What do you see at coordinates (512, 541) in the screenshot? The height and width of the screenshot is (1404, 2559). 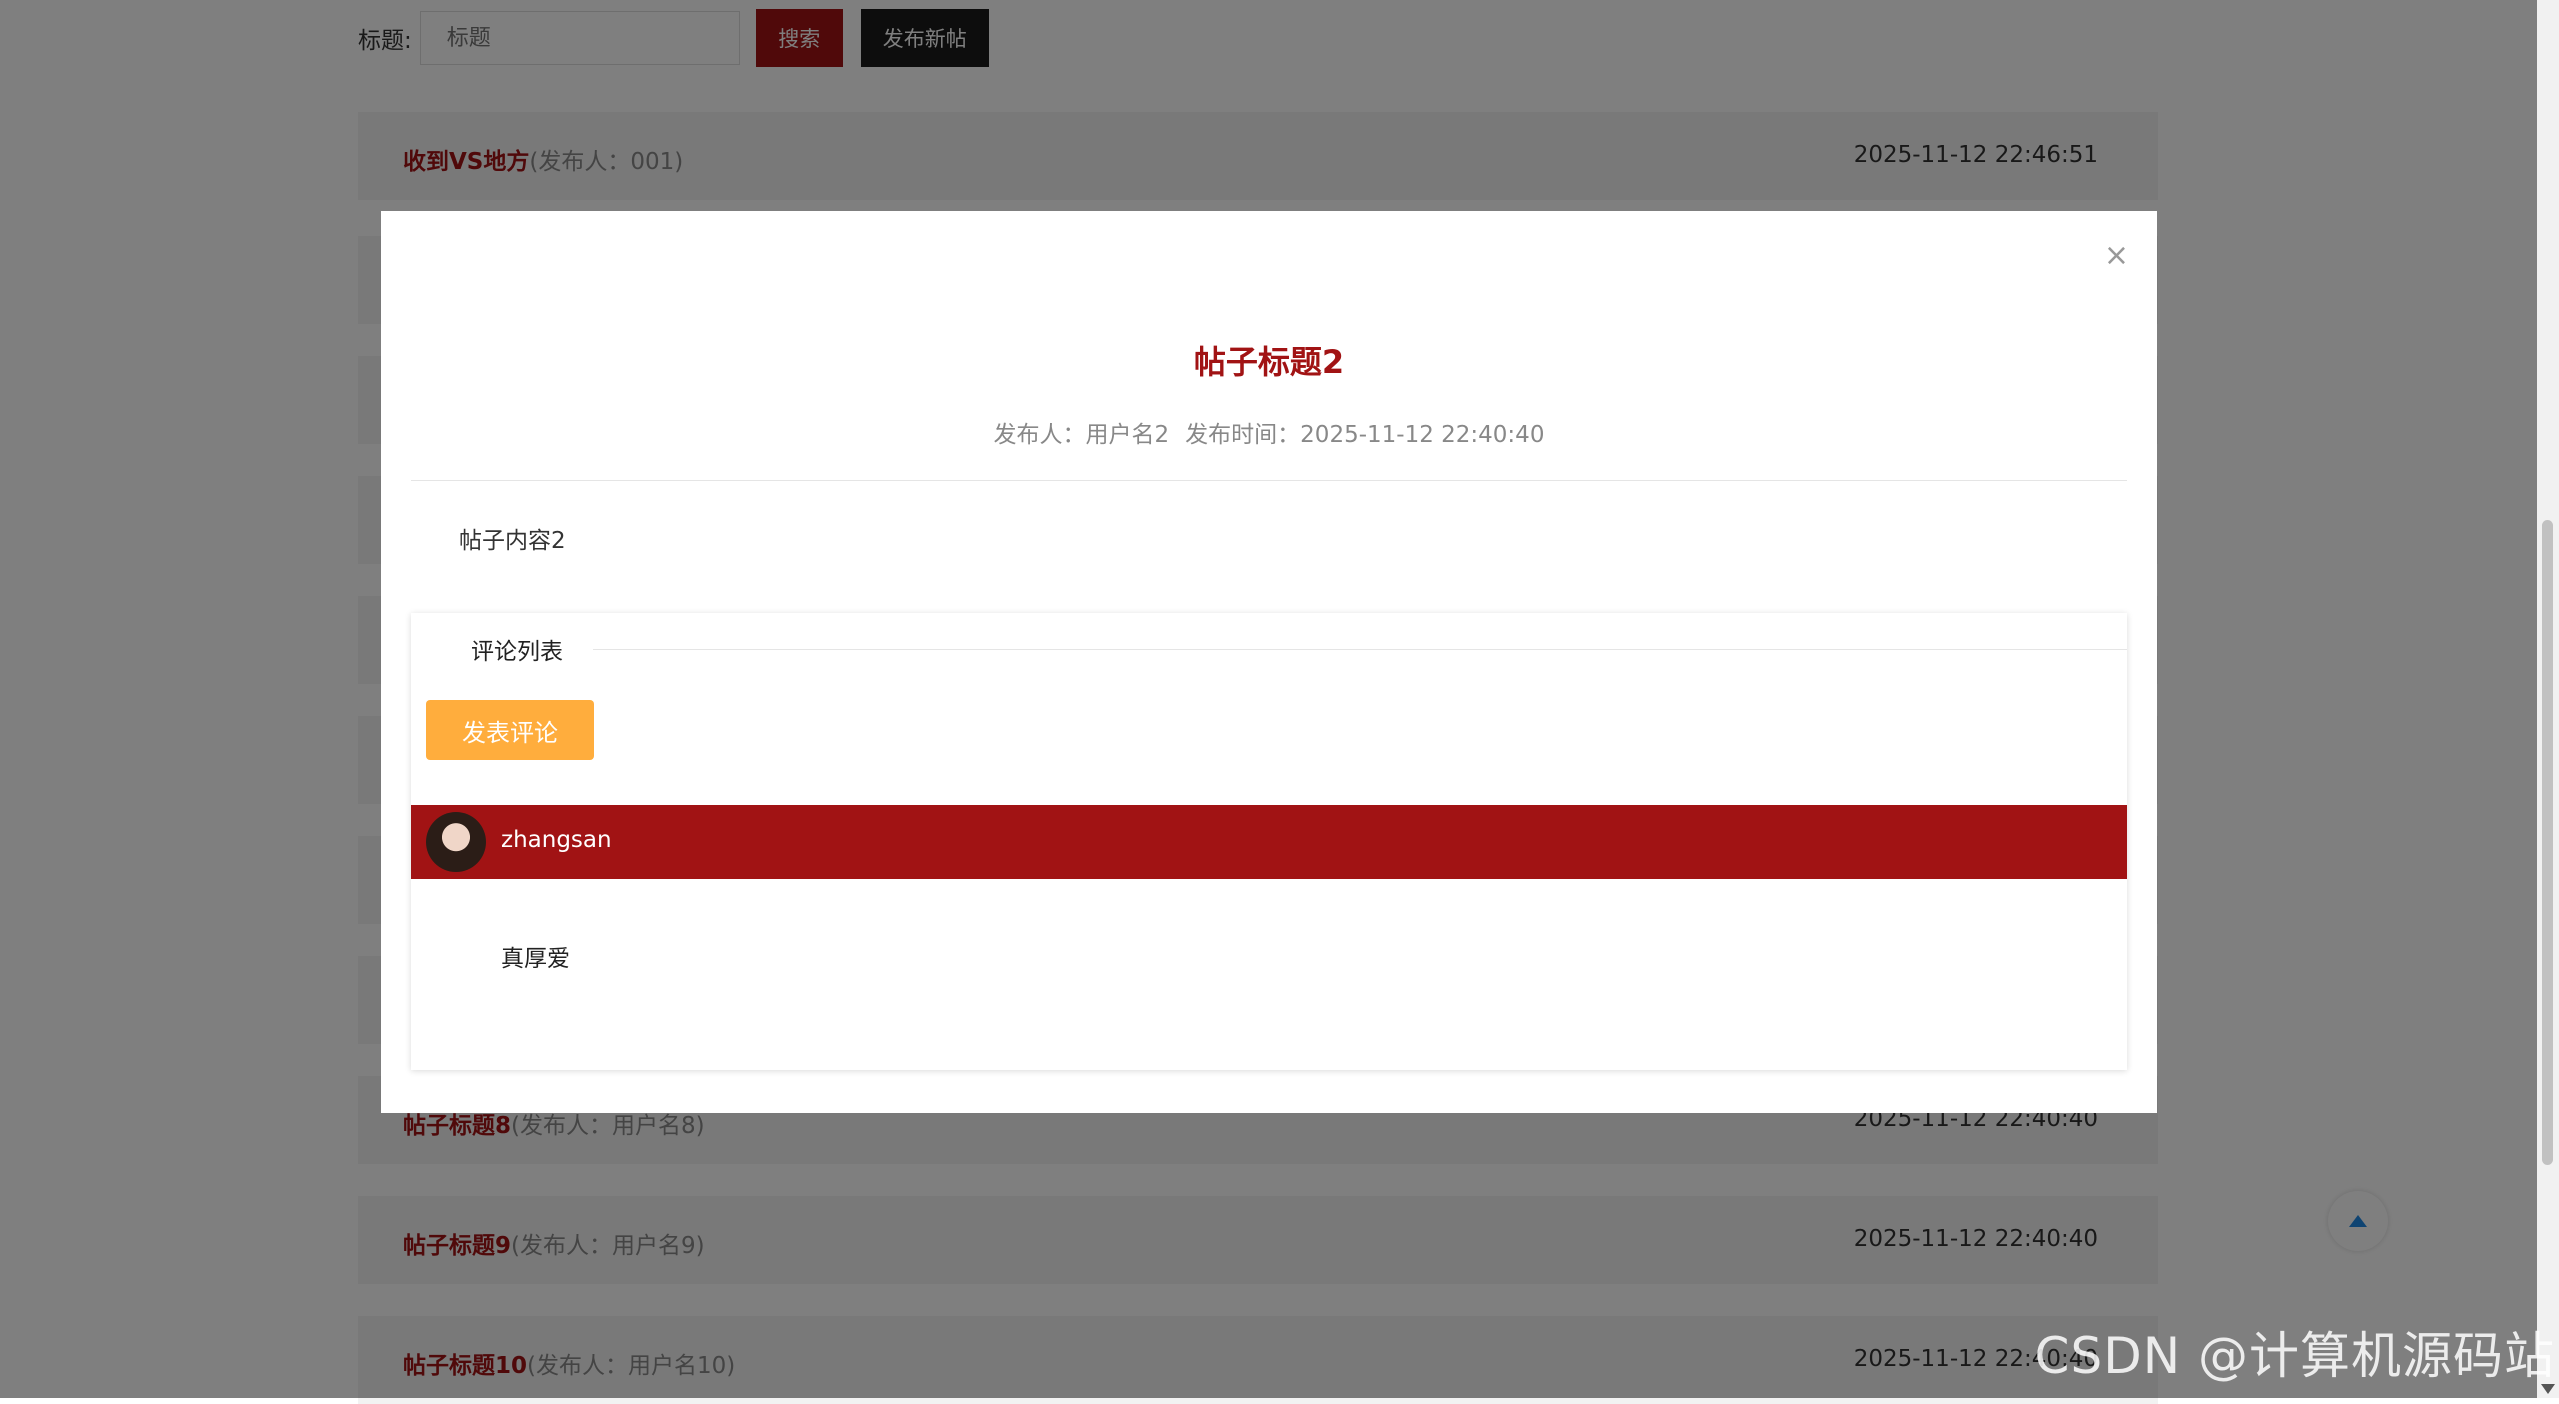 I see `post-content: 帖子内容2` at bounding box center [512, 541].